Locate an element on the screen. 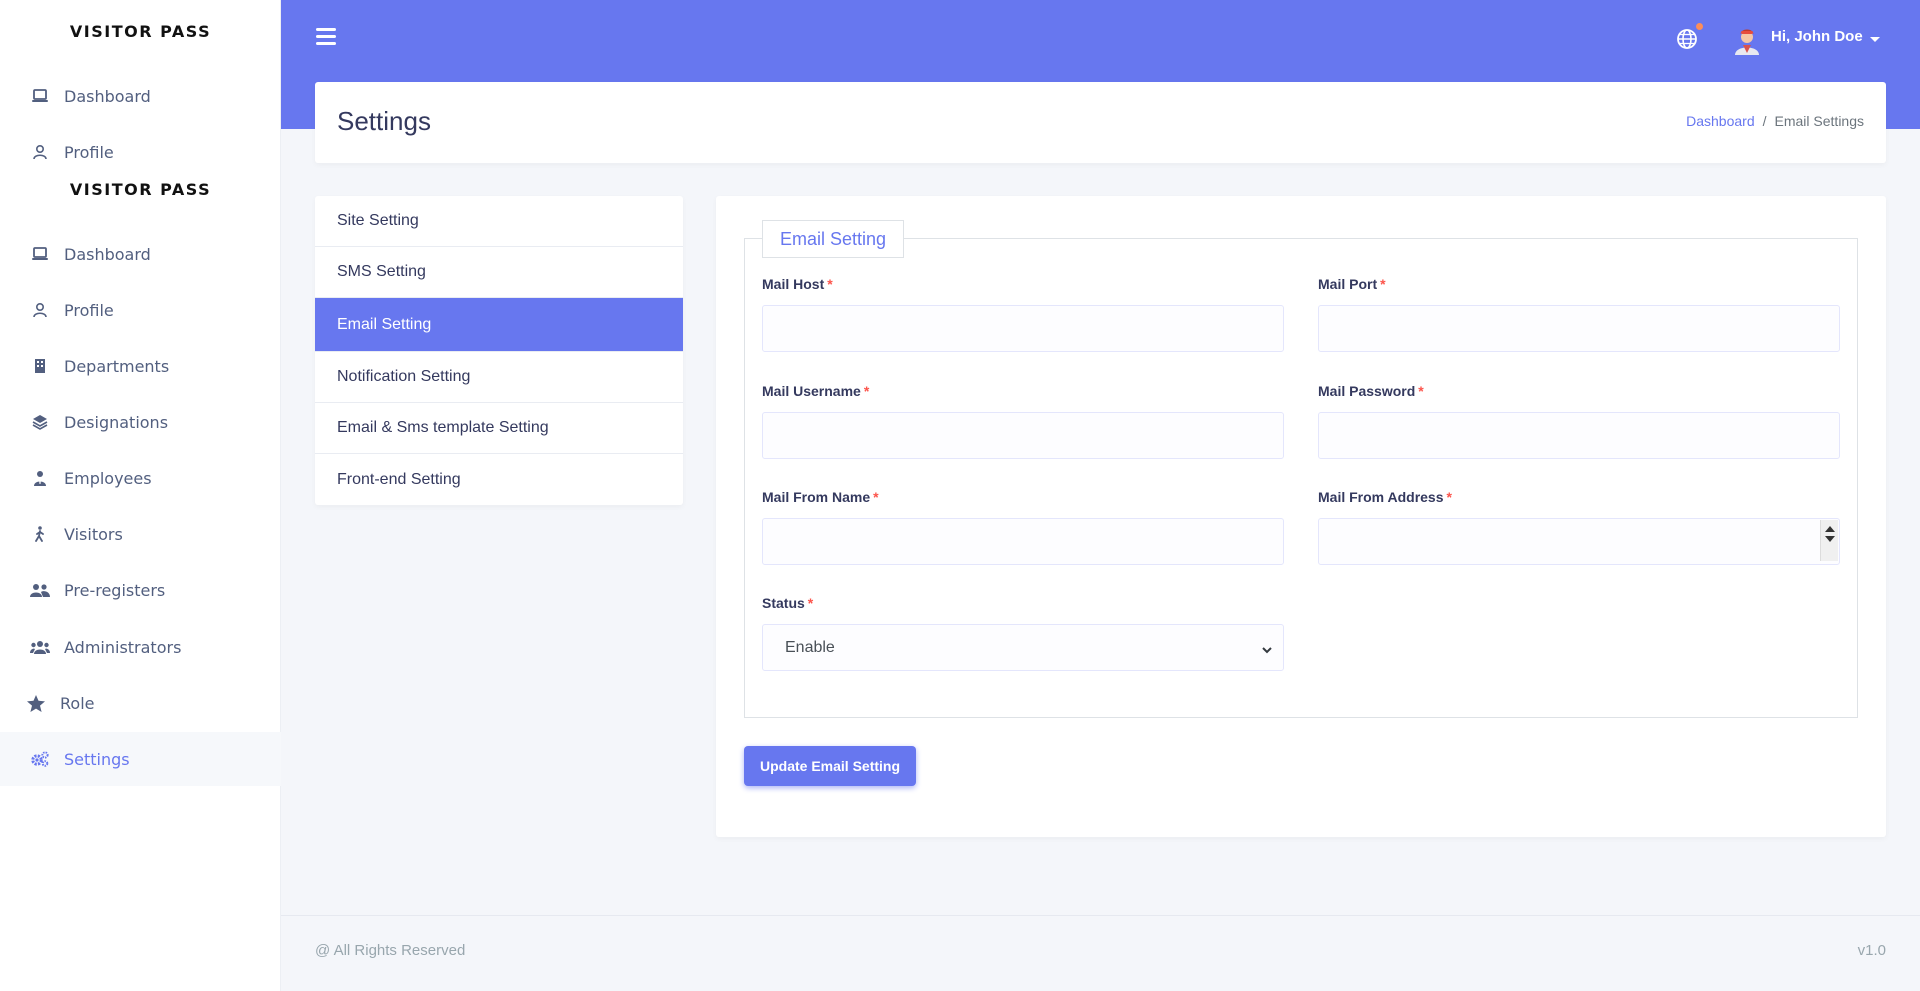 The width and height of the screenshot is (1920, 991). sidebar-item-dashboard-top: Dashboard is located at coordinates (140, 96).